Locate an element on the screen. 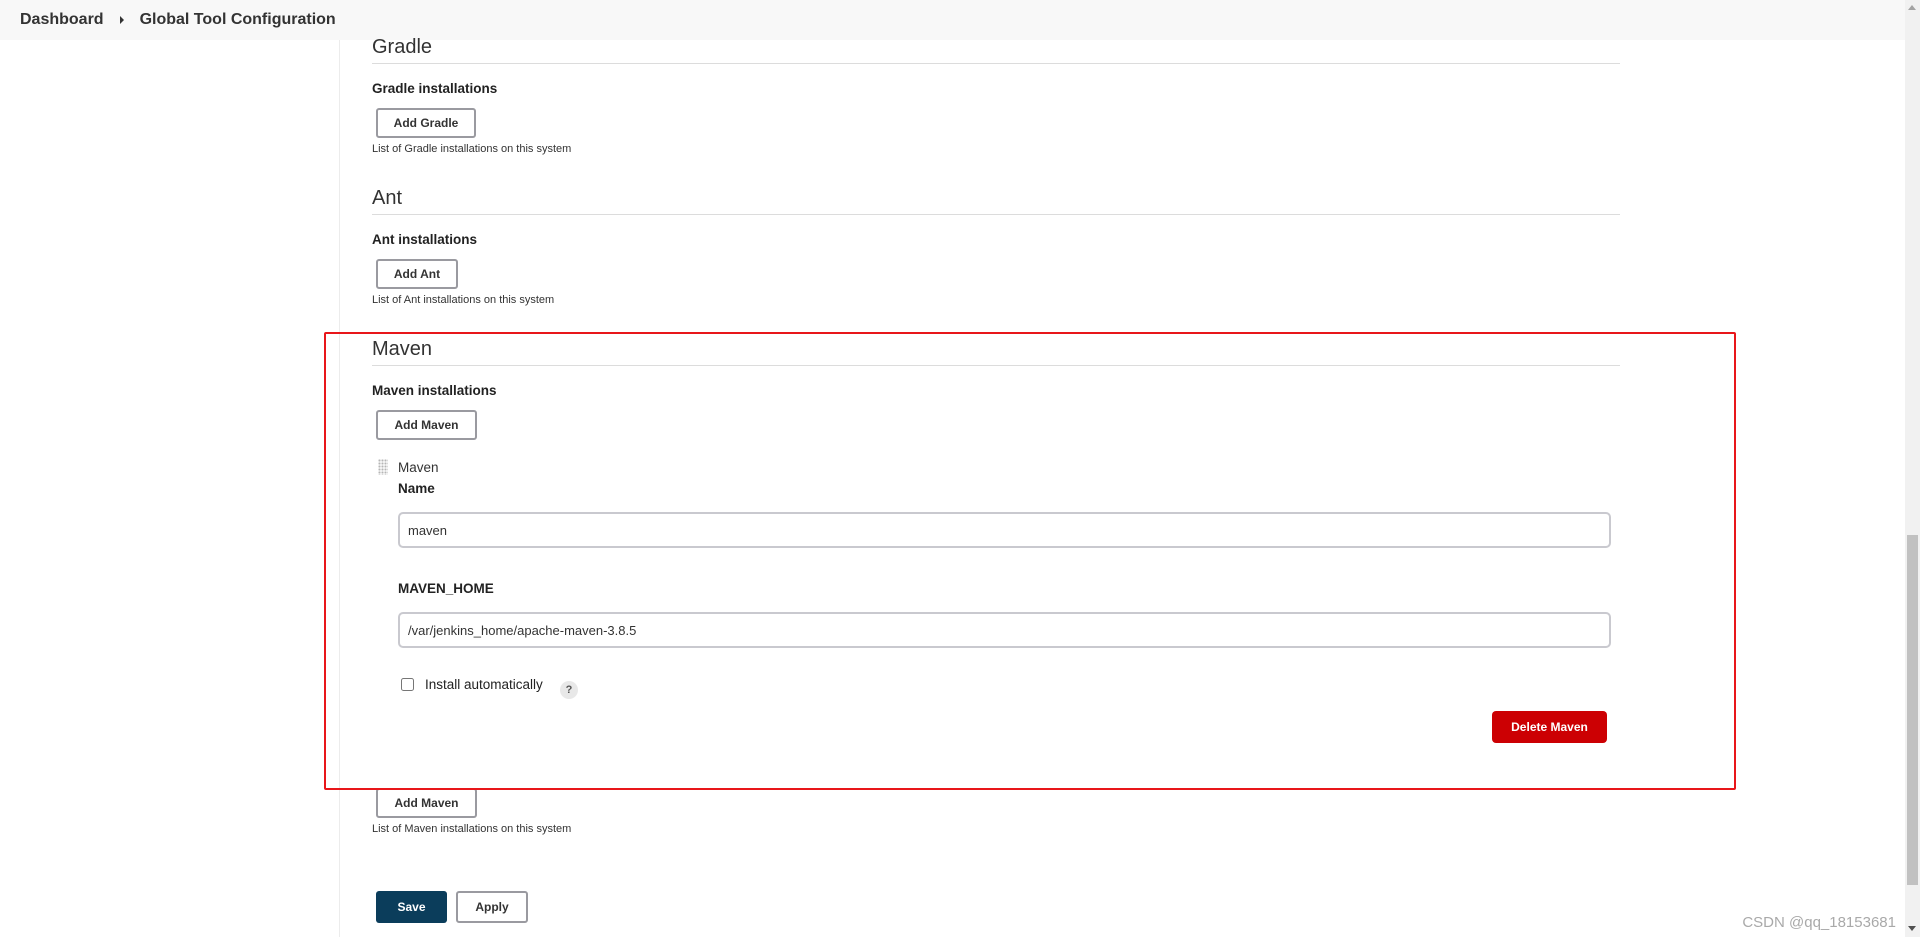 The image size is (1920, 937). add-gradle-button: Add Gradle is located at coordinates (426, 123).